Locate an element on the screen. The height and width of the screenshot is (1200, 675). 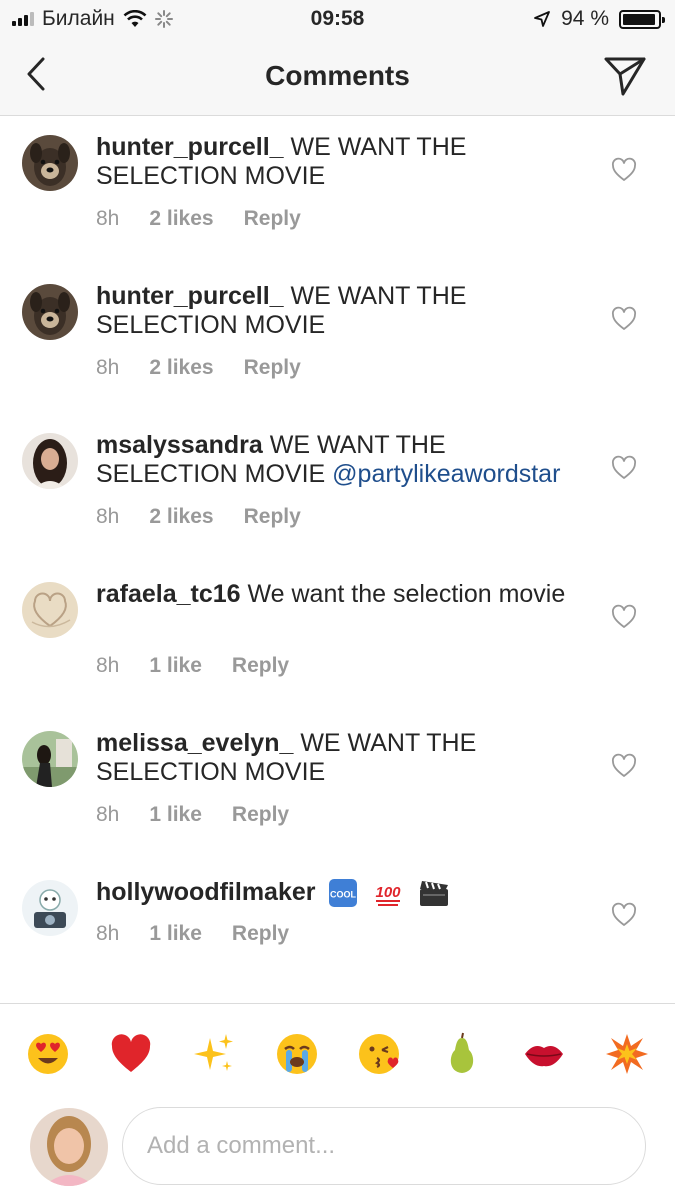
paper-plane-icon is located at coordinates (625, 76).